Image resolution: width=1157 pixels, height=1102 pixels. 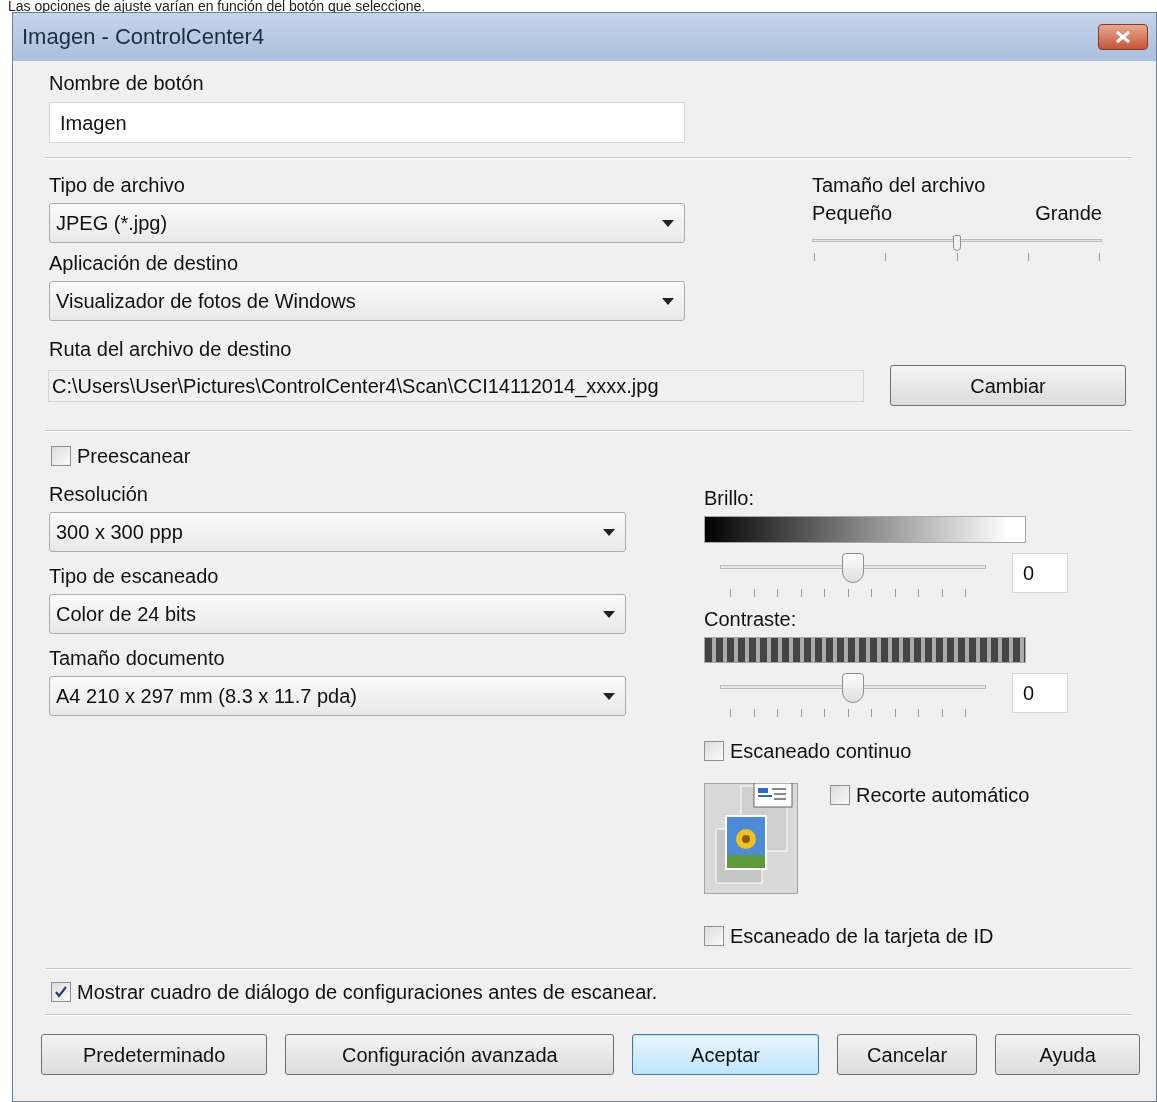 What do you see at coordinates (337, 614) in the screenshot?
I see `dropdown: Color de 24 bits` at bounding box center [337, 614].